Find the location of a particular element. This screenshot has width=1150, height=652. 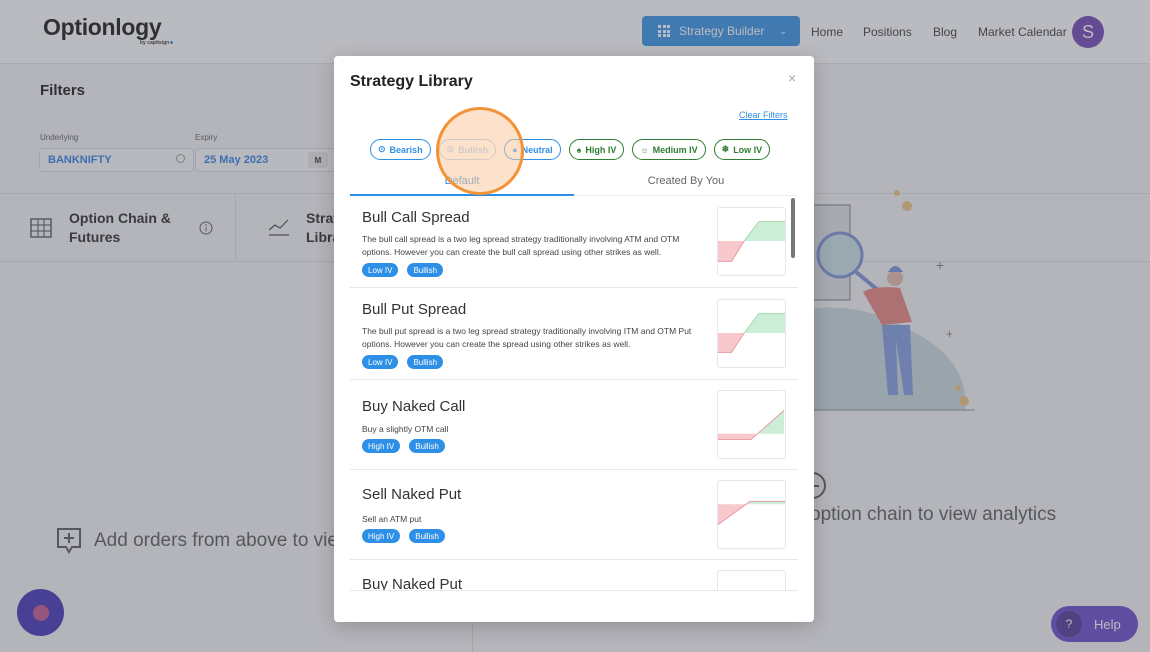

modal-title: Strategy Library is located at coordinates (411, 81).